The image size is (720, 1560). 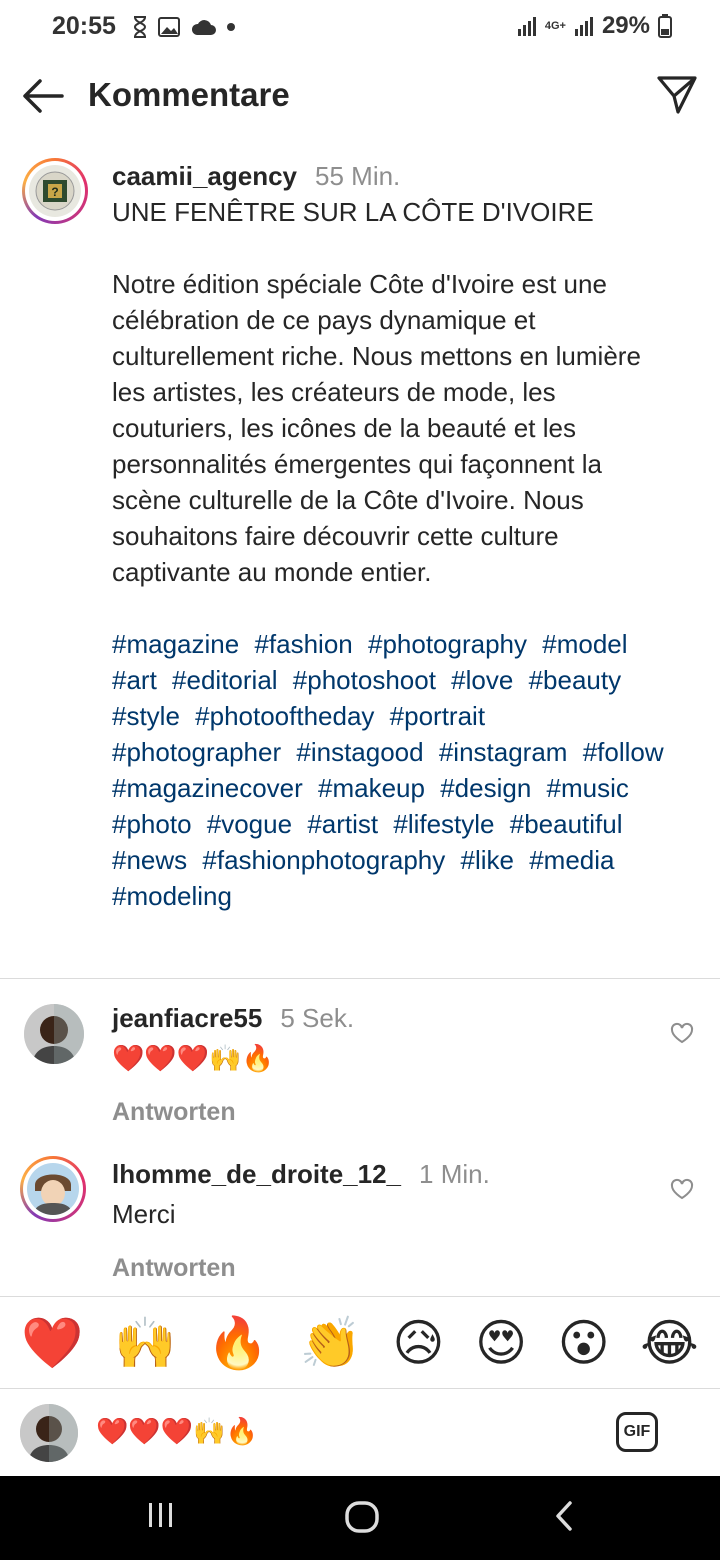 I want to click on hashtag-link: #instagram, so click(x=503, y=752).